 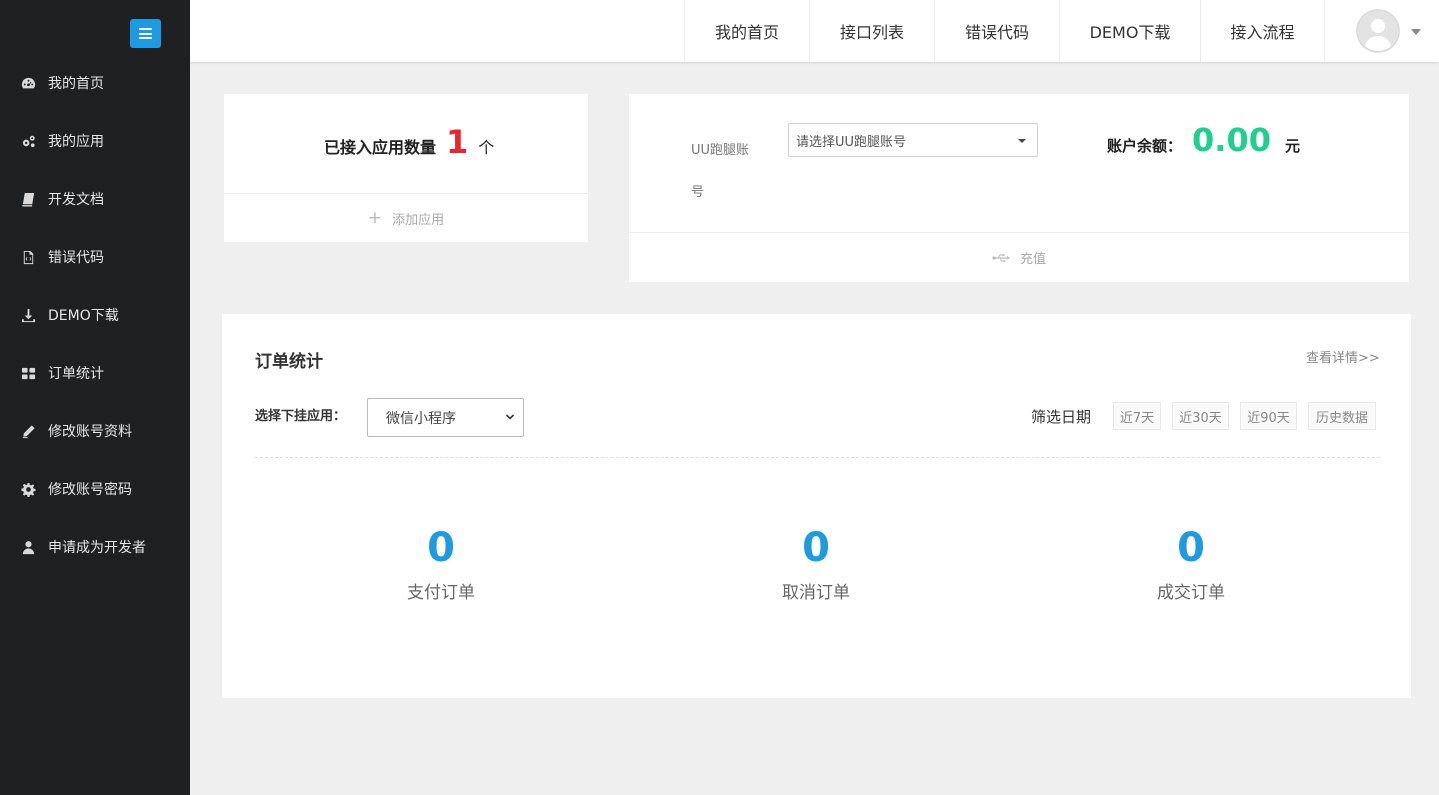 I want to click on topnav-item-home: 我的首页, so click(x=746, y=31).